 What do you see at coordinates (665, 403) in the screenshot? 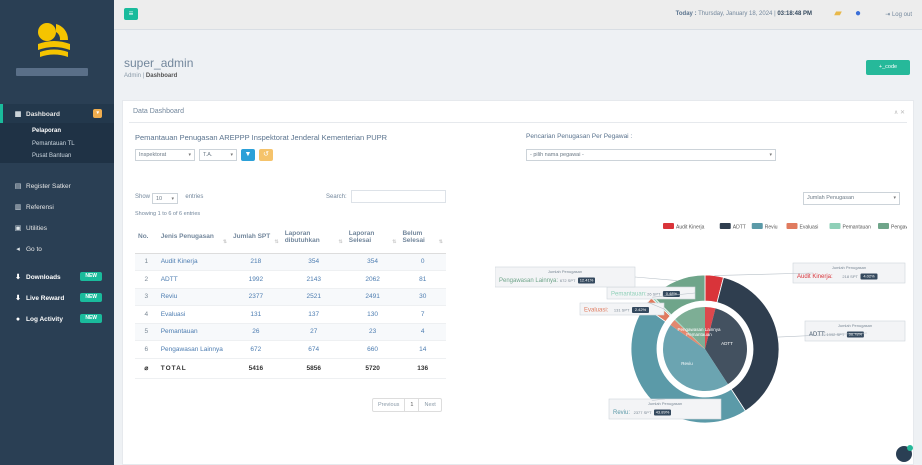
I see `callout-title-reviu: Jumlah Penugasan` at bounding box center [665, 403].